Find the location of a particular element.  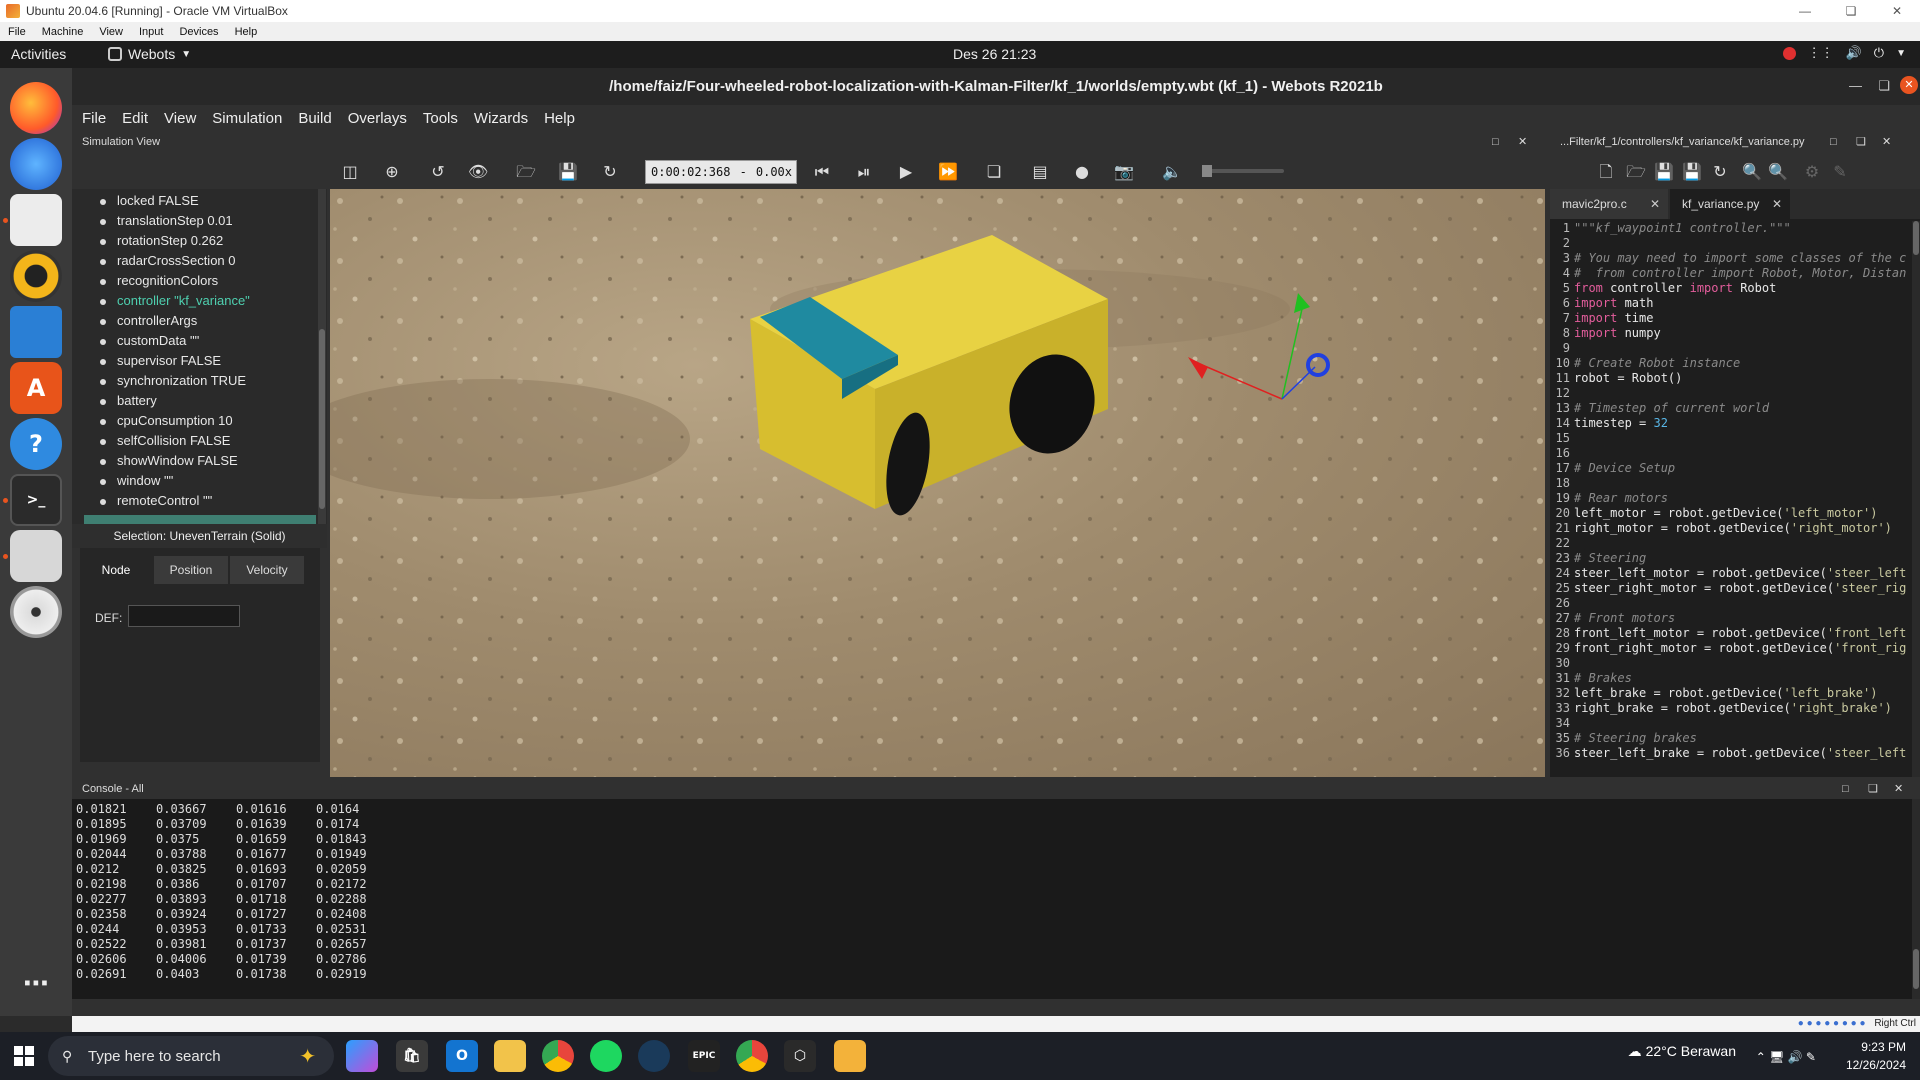

chrome-icon is located at coordinates (558, 1056).